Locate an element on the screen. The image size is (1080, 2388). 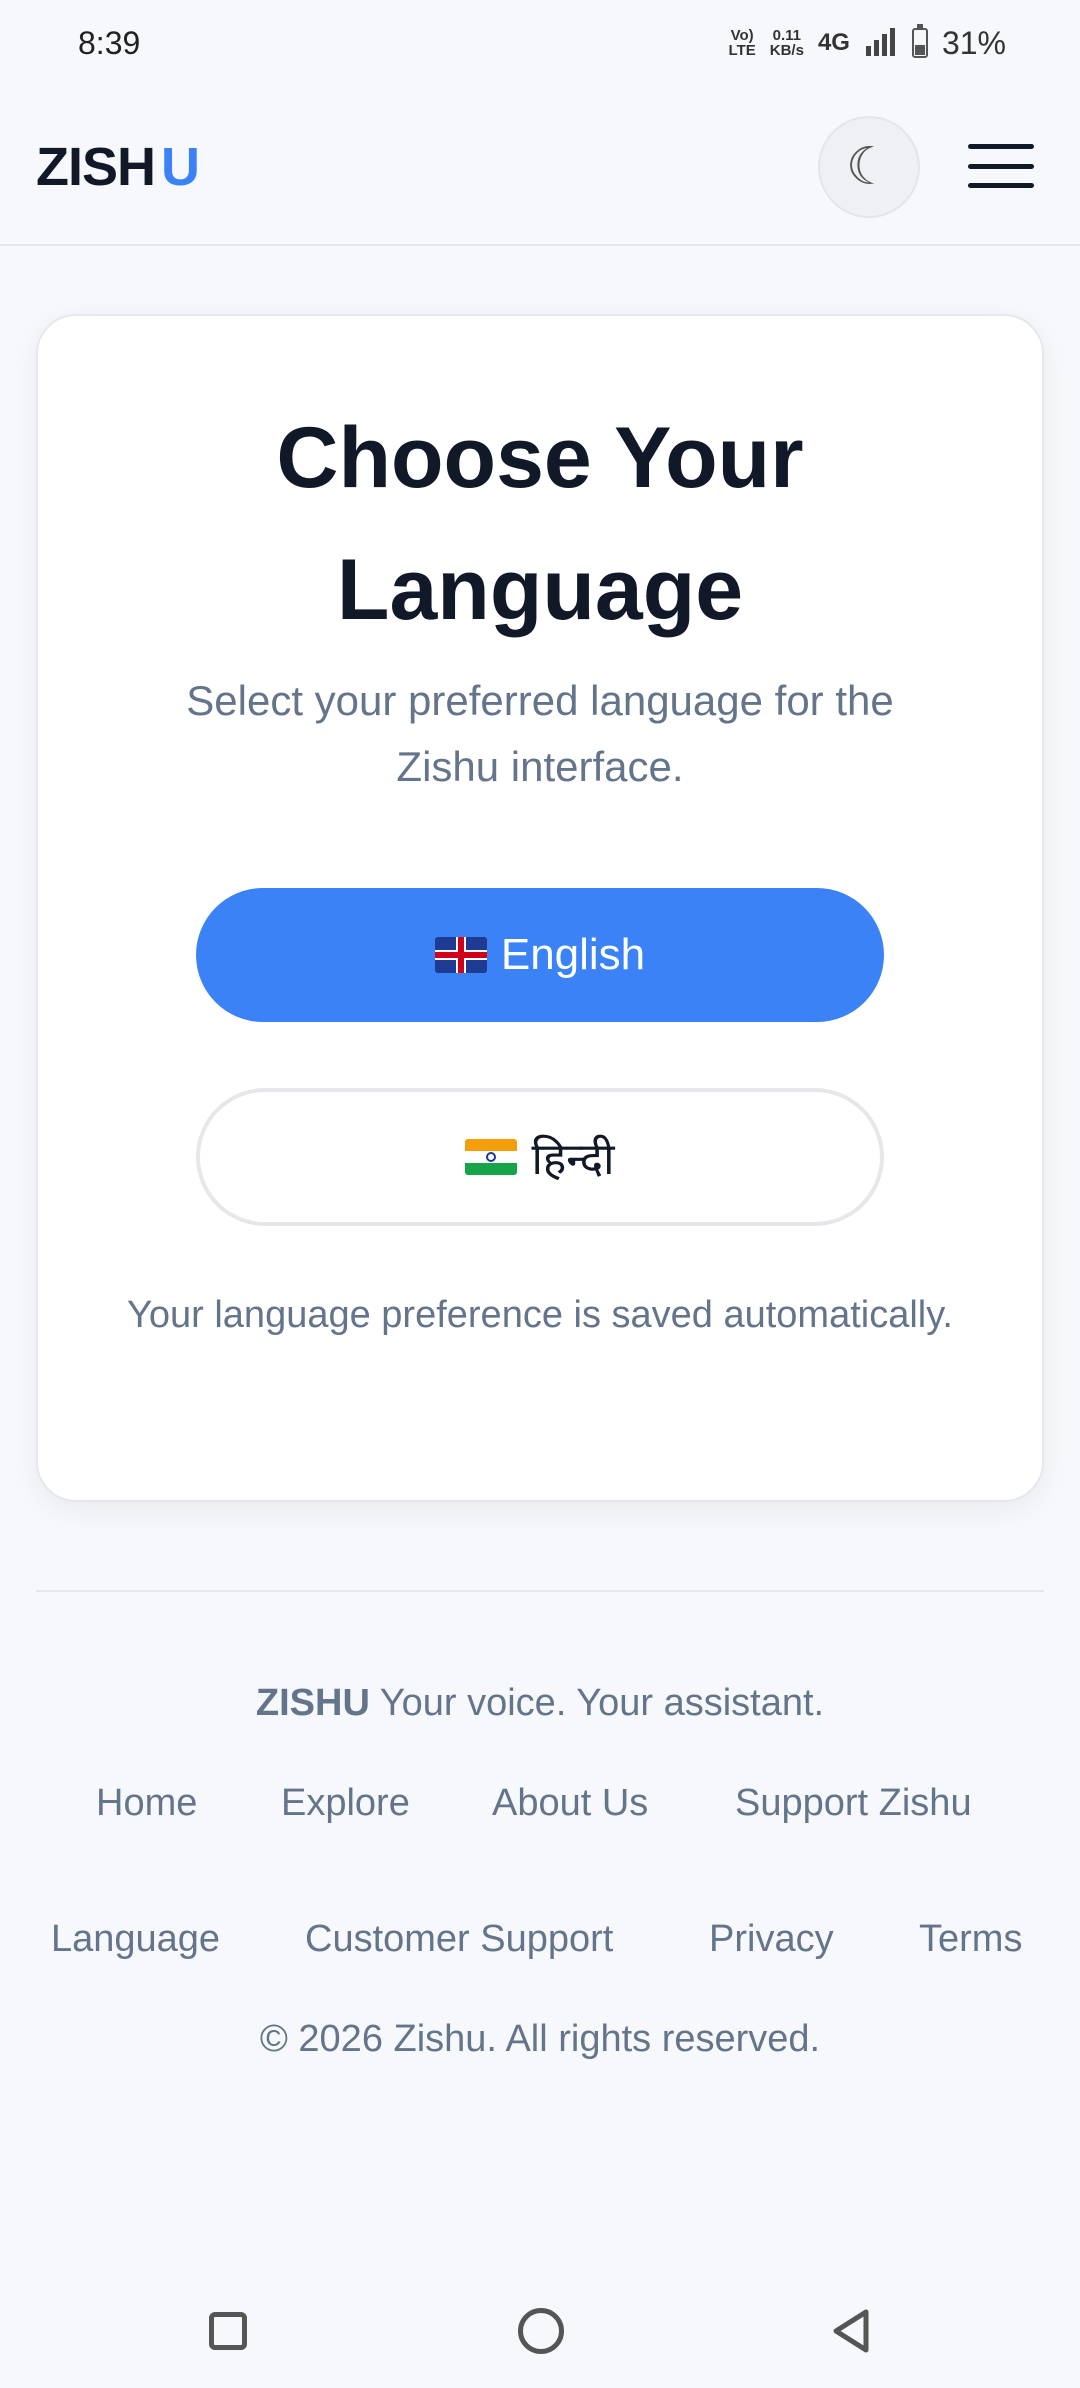
home-button is located at coordinates (541, 2331).